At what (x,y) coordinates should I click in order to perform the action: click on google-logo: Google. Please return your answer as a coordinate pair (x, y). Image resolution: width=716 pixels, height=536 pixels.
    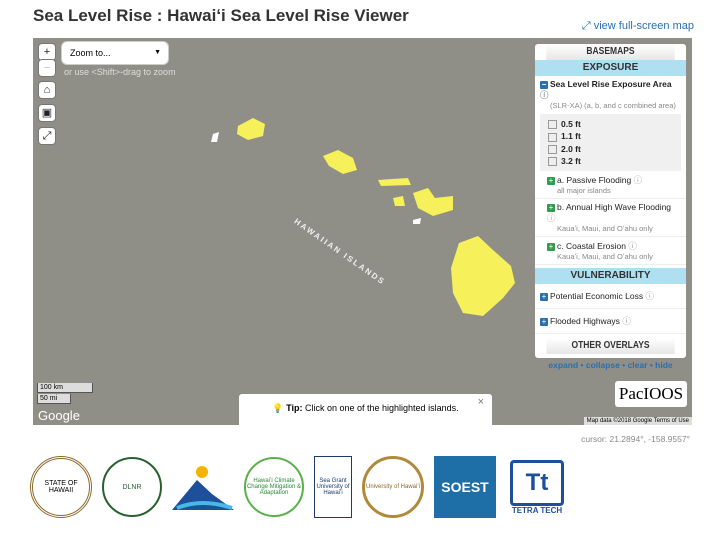
    Looking at the image, I should click on (59, 415).